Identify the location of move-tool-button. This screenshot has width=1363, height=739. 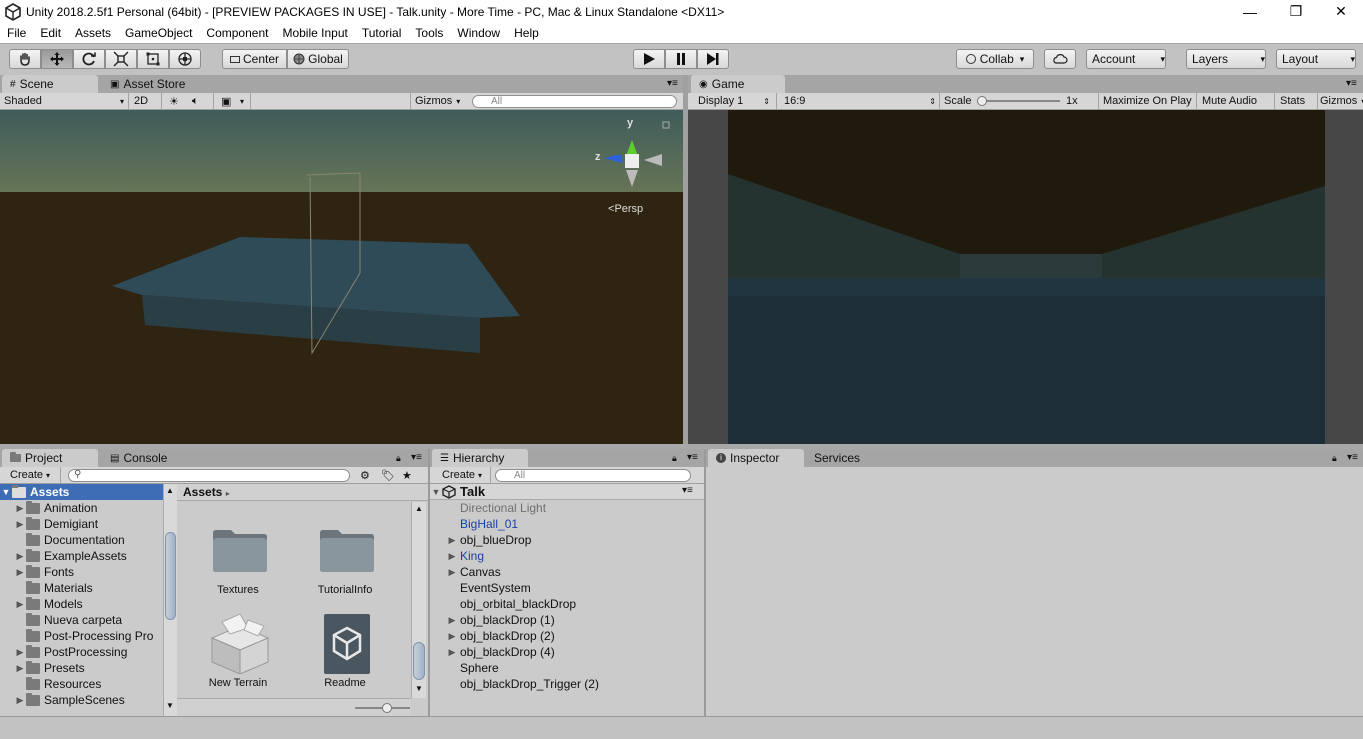
(57, 59).